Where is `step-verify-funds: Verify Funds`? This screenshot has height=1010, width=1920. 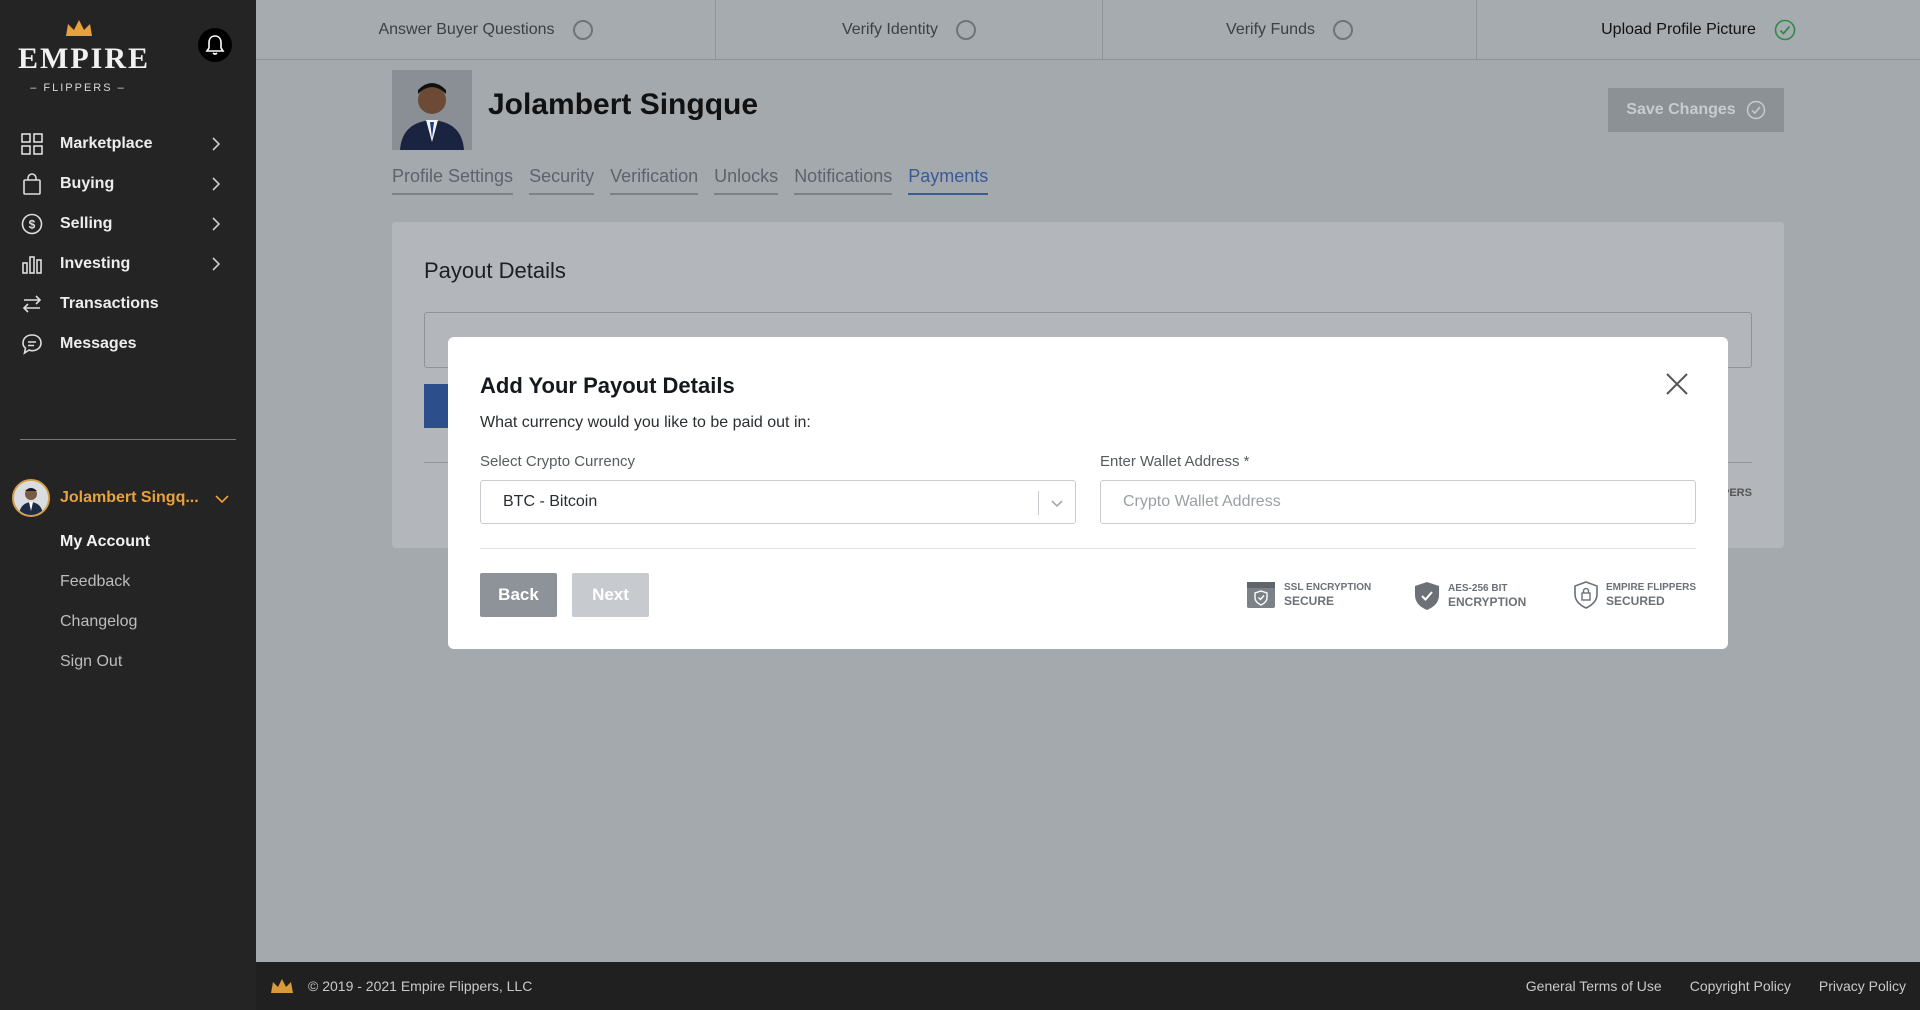 step-verify-funds: Verify Funds is located at coordinates (1290, 30).